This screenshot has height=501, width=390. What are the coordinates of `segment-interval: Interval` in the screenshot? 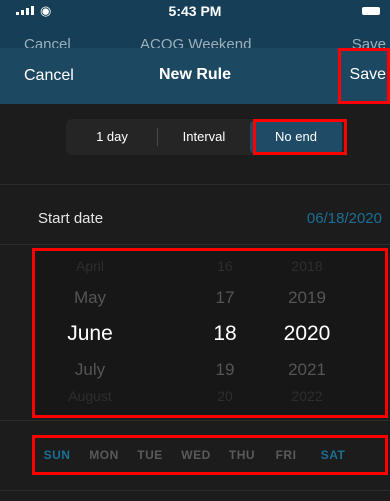 It's located at (204, 137).